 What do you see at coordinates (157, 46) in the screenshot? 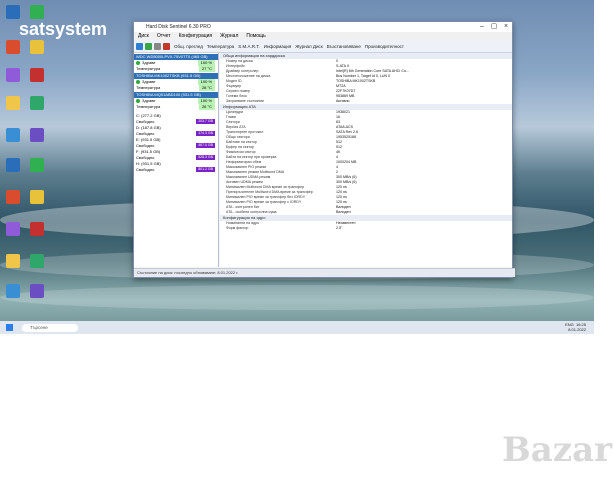
I see `settings-icon` at bounding box center [157, 46].